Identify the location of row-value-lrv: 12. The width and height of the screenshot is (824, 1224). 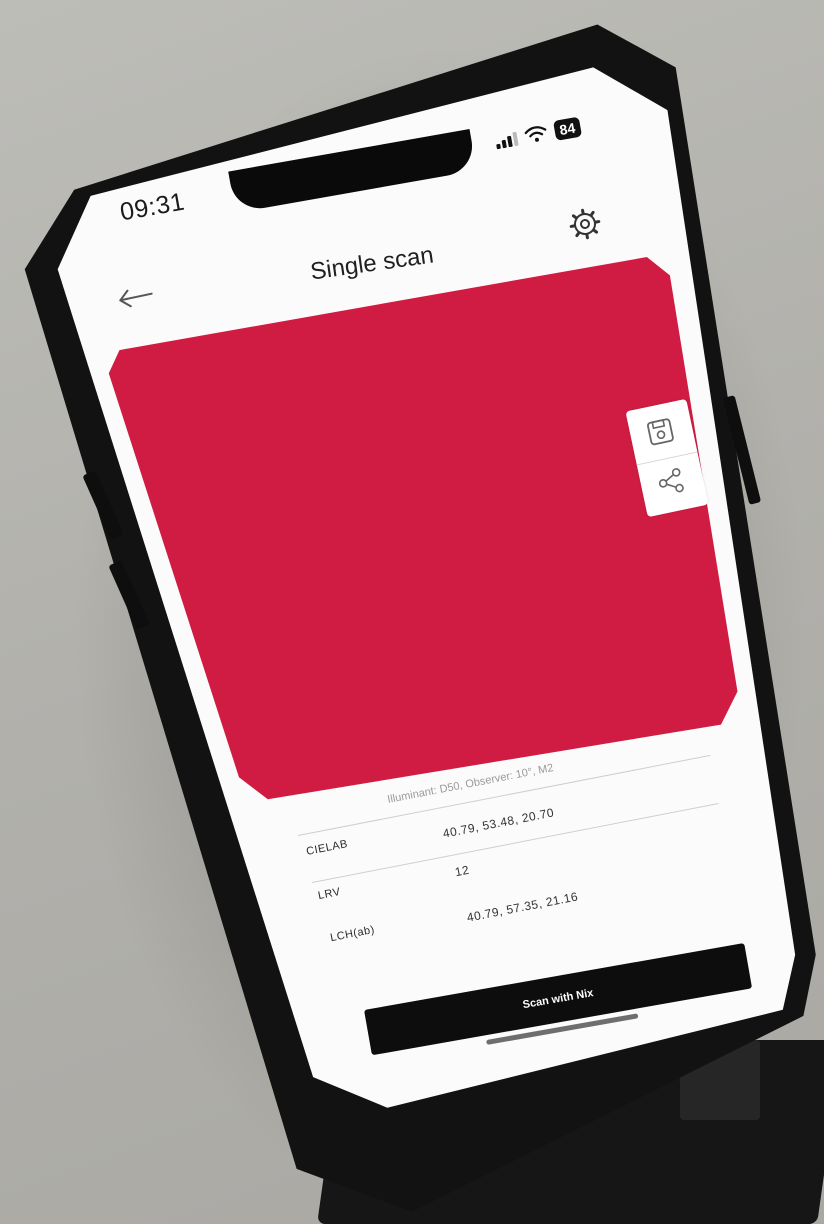
(462, 871).